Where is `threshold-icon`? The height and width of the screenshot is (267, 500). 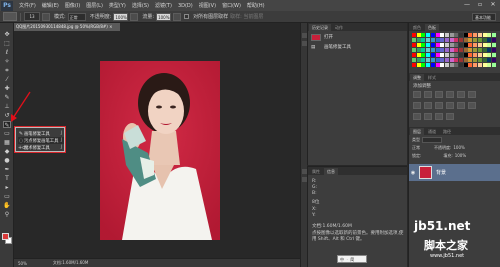
threshold-icon is located at coordinates (428, 116).